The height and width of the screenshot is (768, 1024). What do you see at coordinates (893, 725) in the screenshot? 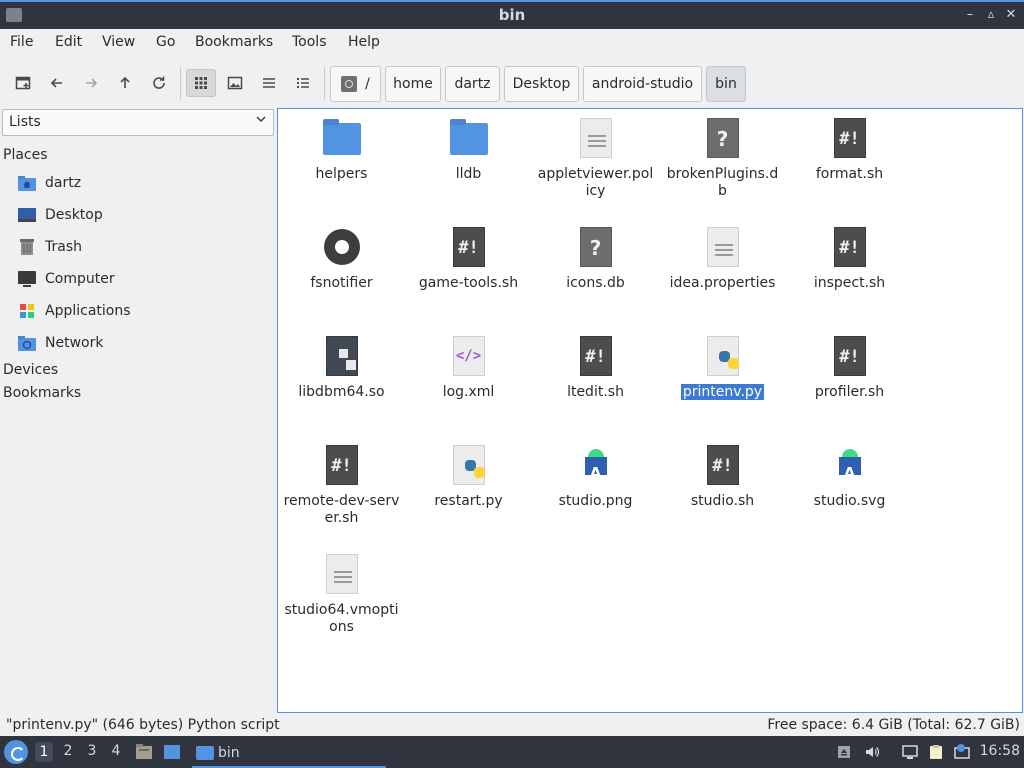
I see `status-free-space: Free space: 6.4 GiB (Total: 62.7 GiB)` at bounding box center [893, 725].